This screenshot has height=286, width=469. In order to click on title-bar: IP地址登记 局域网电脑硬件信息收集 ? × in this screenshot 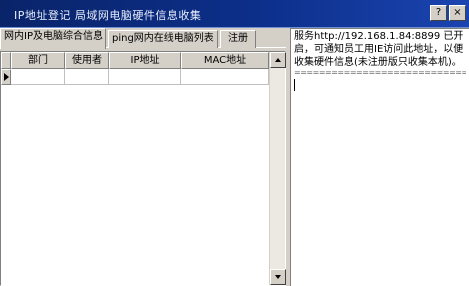, I will do `click(234, 14)`.